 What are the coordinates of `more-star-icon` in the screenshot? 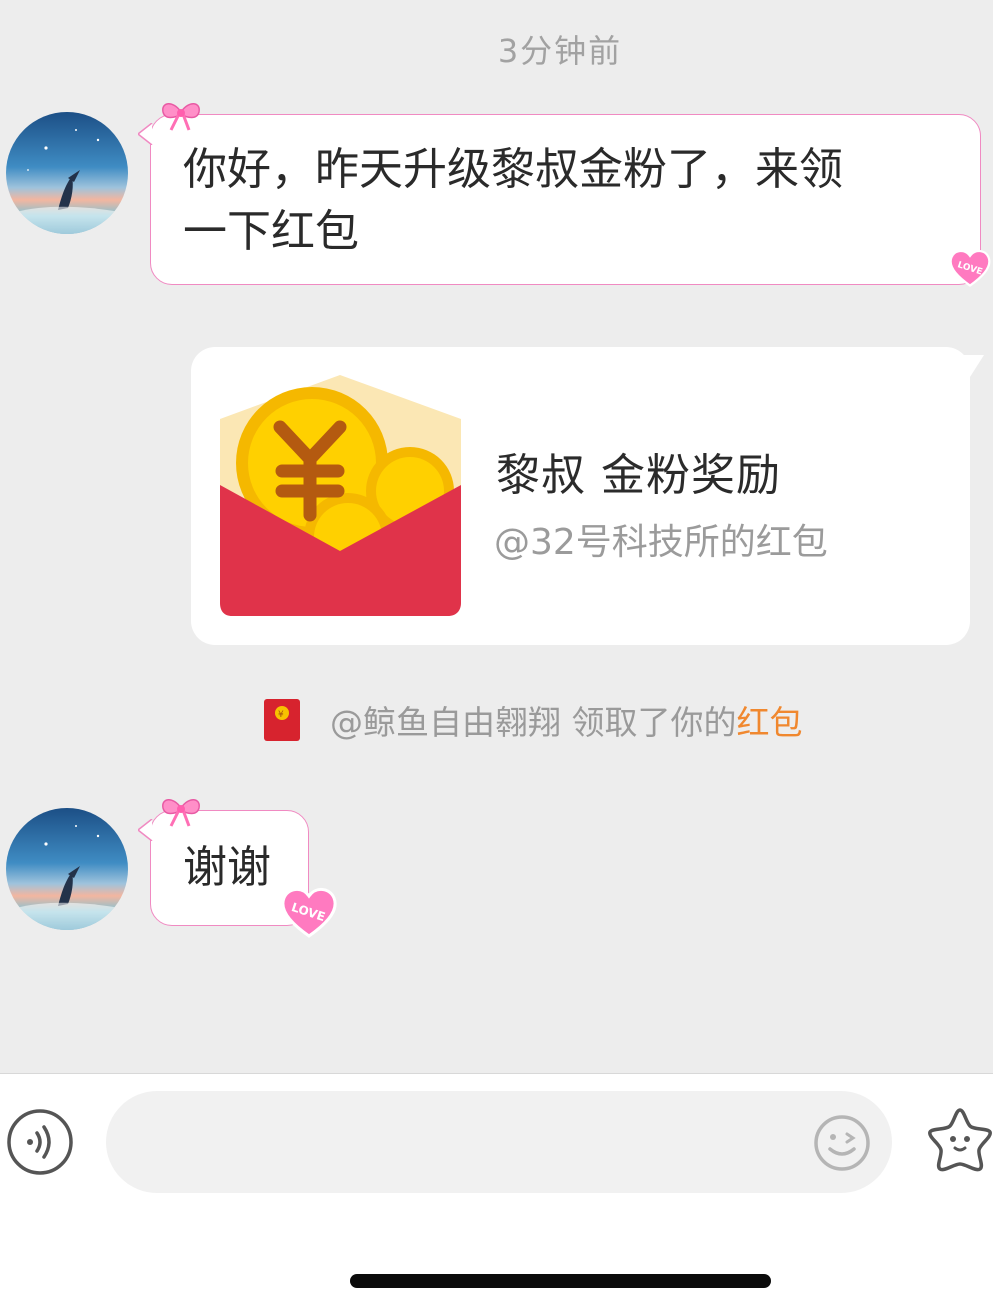 It's located at (958, 1139).